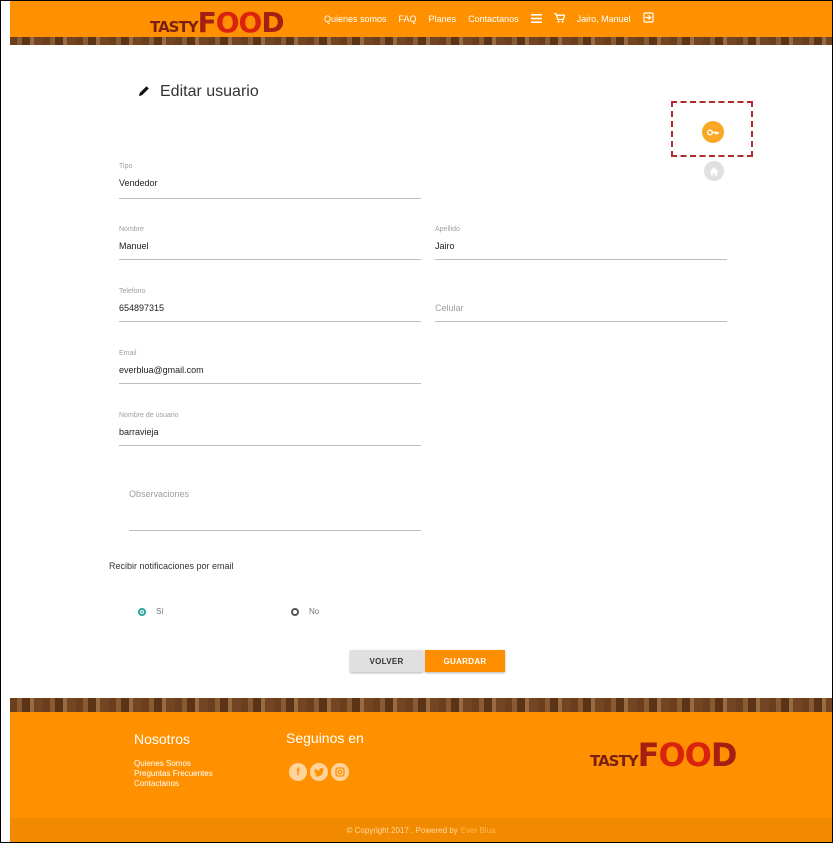  What do you see at coordinates (648, 755) in the screenshot?
I see `footer-logo-f: F` at bounding box center [648, 755].